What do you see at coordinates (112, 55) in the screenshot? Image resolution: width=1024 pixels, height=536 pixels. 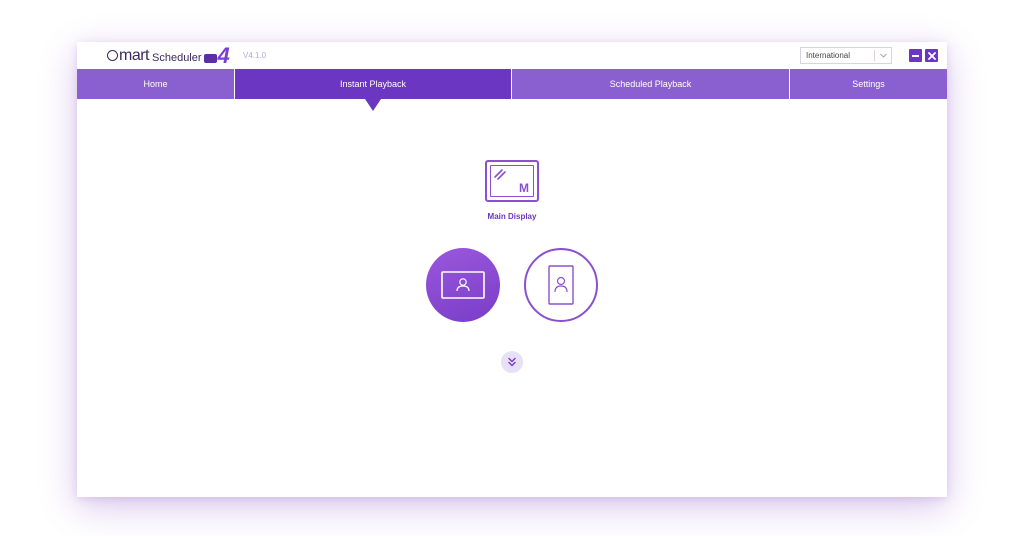 I see `bulb-icon` at bounding box center [112, 55].